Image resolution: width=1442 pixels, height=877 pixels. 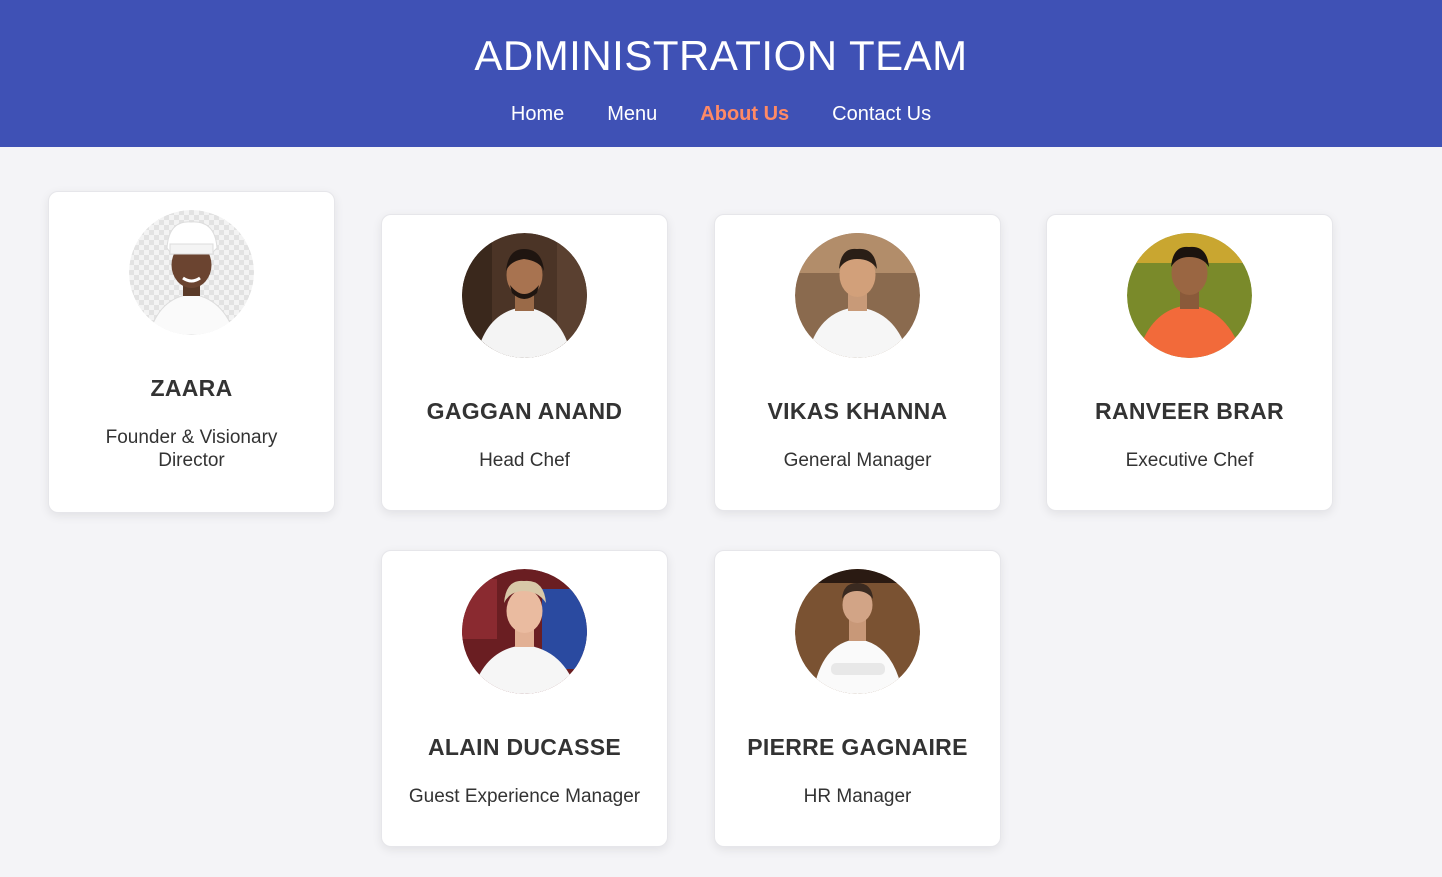 What do you see at coordinates (857, 460) in the screenshot?
I see `member-role: General Manager` at bounding box center [857, 460].